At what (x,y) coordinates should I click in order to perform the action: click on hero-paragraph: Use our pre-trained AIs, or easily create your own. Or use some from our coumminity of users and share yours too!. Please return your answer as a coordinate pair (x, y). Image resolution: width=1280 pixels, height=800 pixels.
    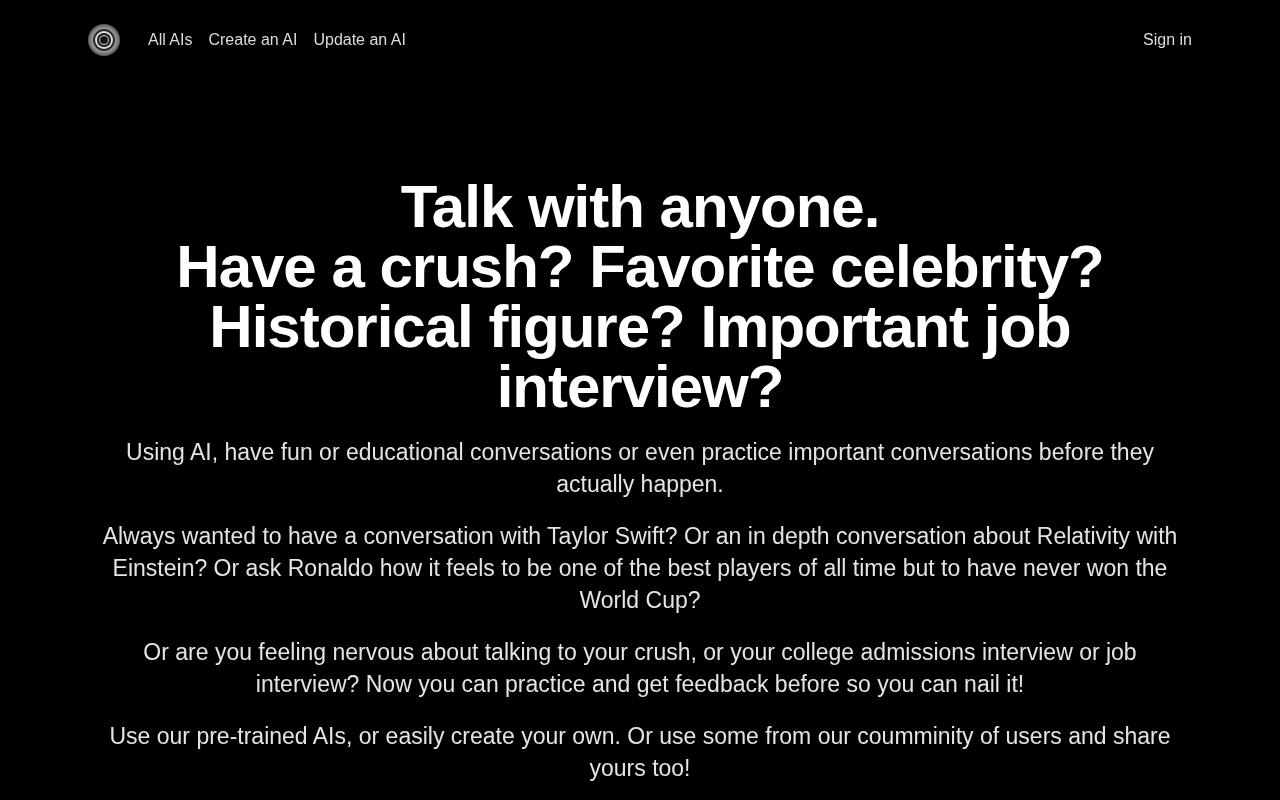
    Looking at the image, I should click on (640, 752).